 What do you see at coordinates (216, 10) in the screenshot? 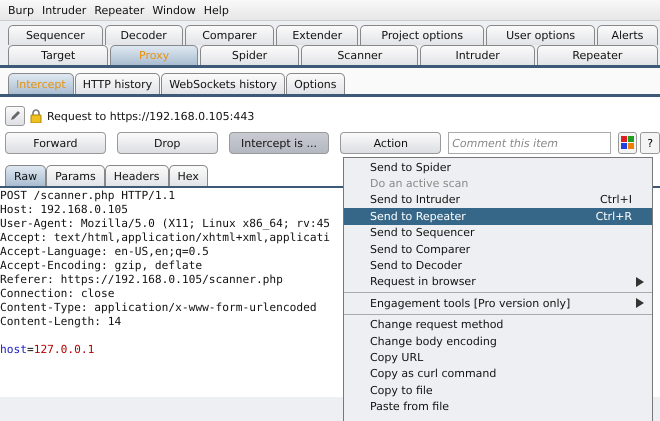
I see `menu-item: Help` at bounding box center [216, 10].